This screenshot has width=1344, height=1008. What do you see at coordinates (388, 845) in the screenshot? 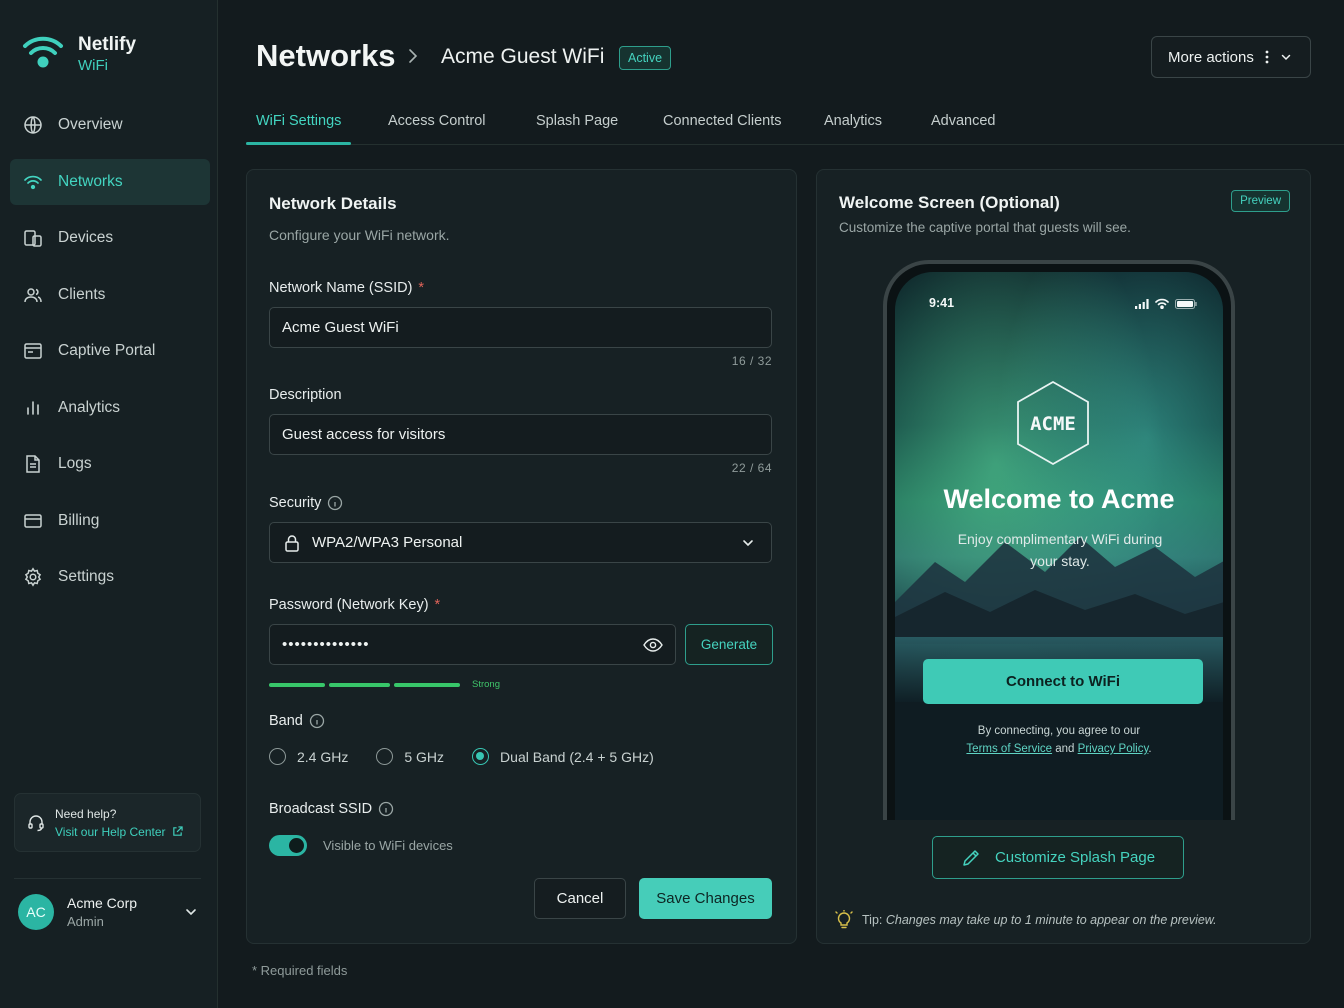
I see `toggle-label: Visible to WiFi devices` at bounding box center [388, 845].